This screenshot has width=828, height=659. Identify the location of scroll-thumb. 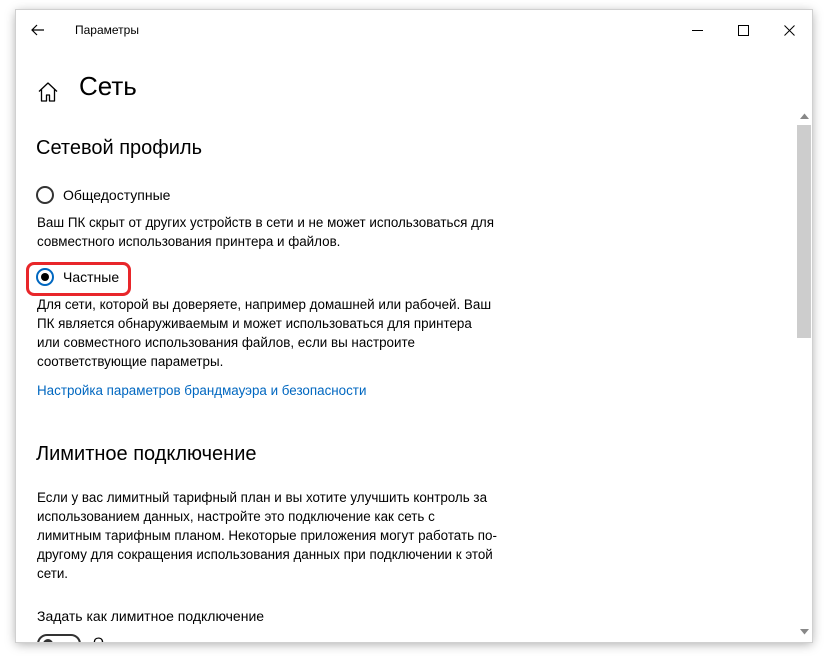
(804, 231).